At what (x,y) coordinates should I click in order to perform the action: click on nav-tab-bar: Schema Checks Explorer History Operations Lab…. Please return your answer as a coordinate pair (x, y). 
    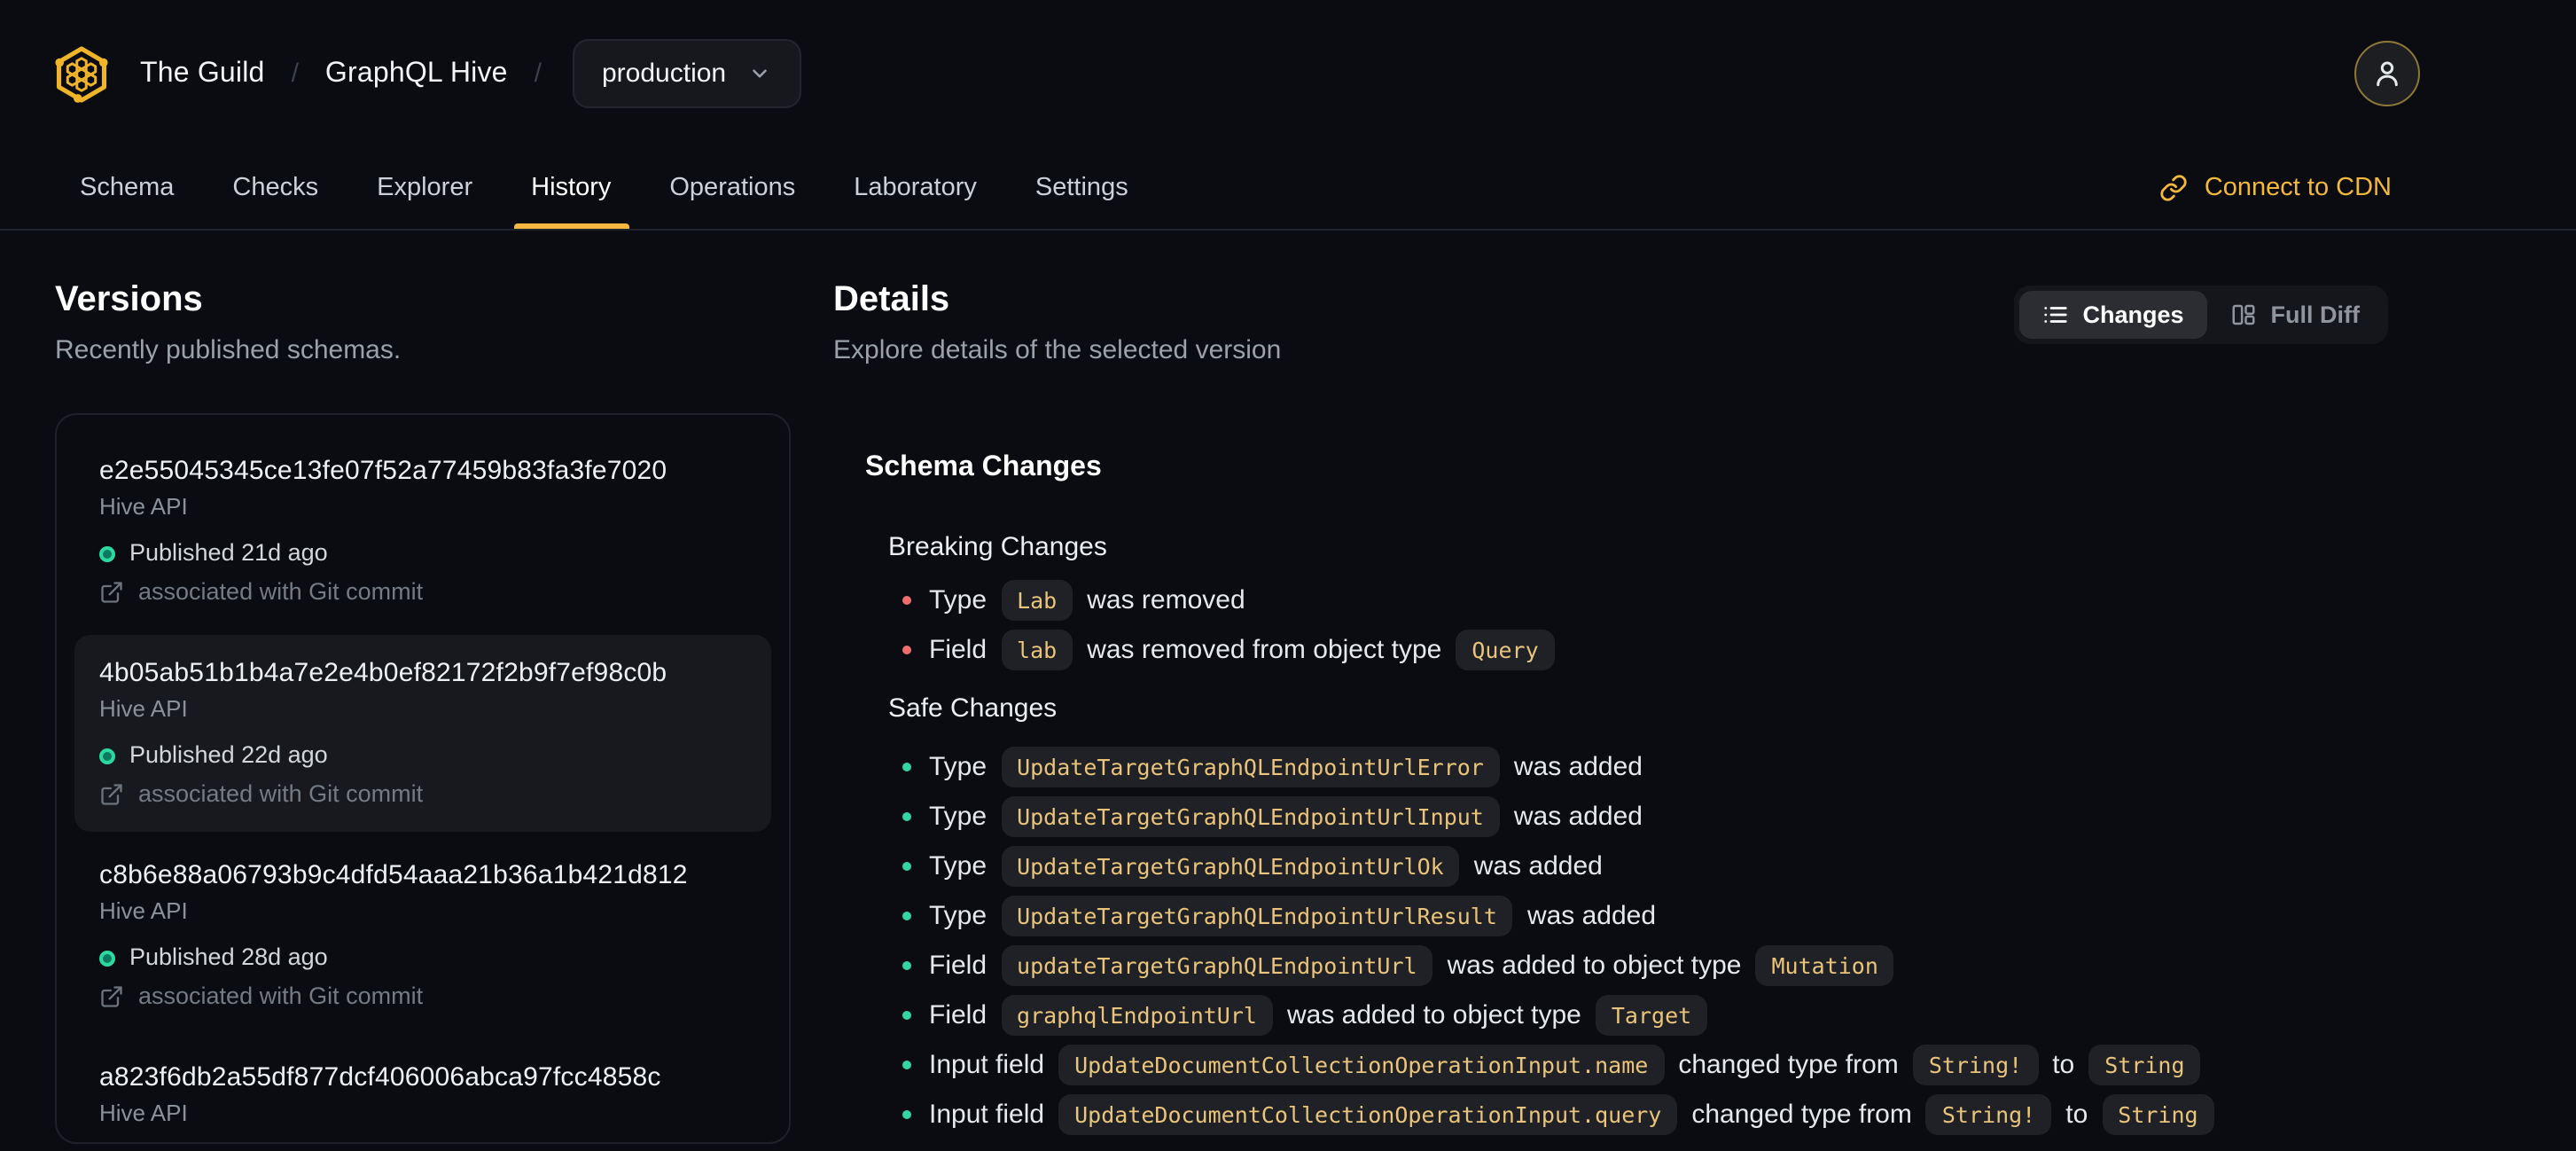
    Looking at the image, I should click on (1288, 188).